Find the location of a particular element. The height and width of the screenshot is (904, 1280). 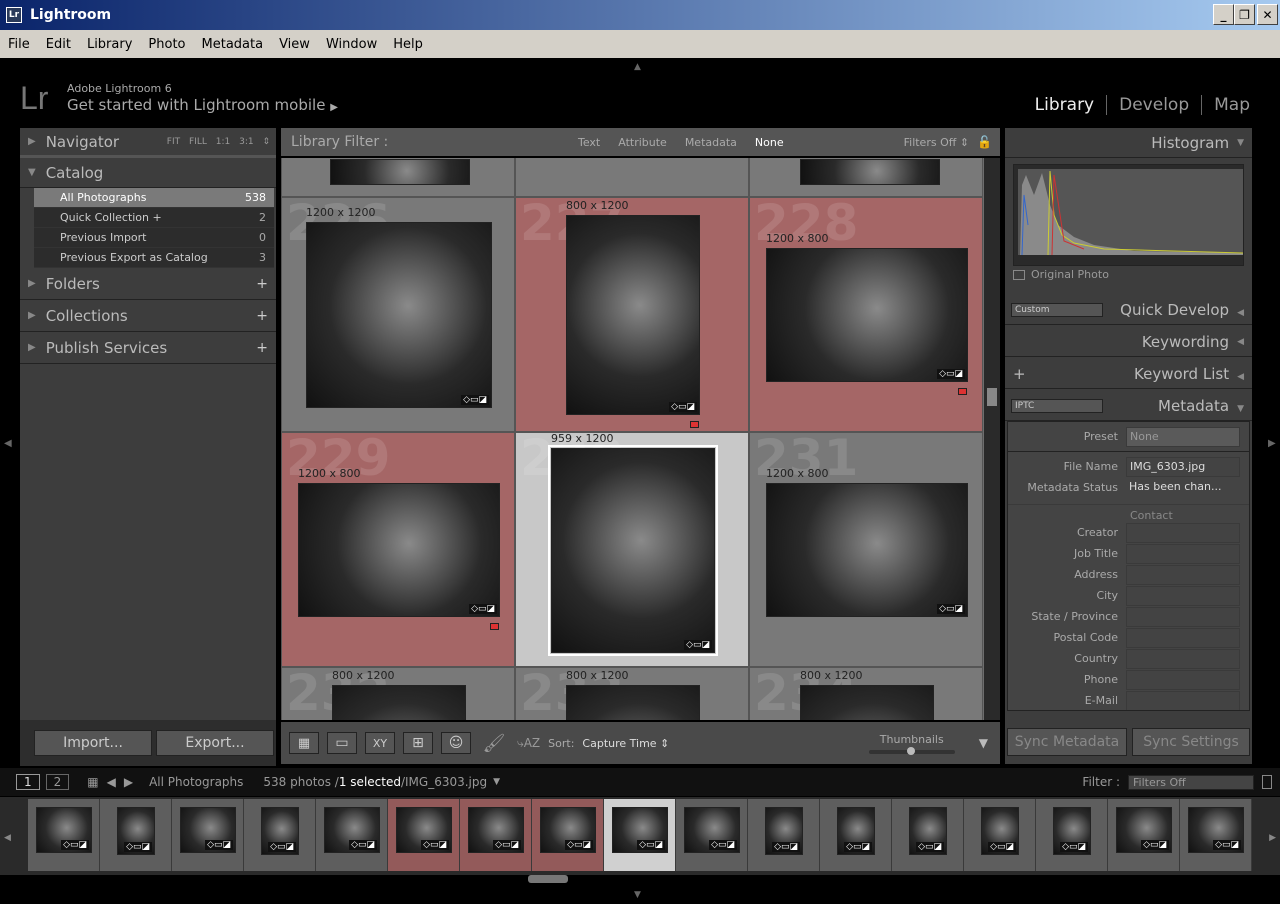

menu-help: Help is located at coordinates (408, 44).